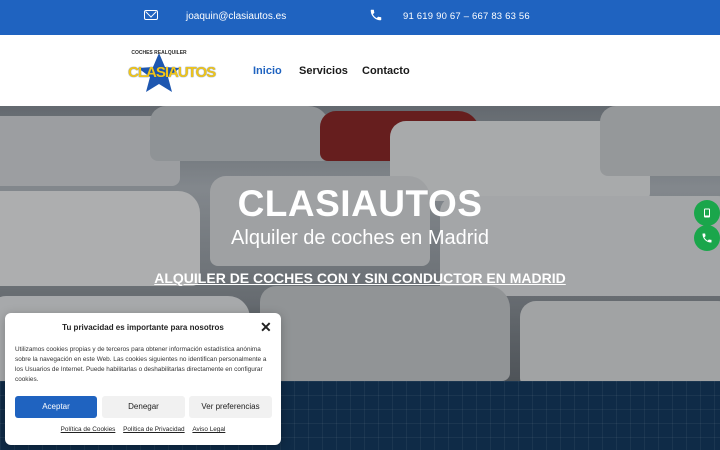 The image size is (720, 450). Describe the element at coordinates (143, 407) in the screenshot. I see `deny-cookies-button: Denegar` at that location.